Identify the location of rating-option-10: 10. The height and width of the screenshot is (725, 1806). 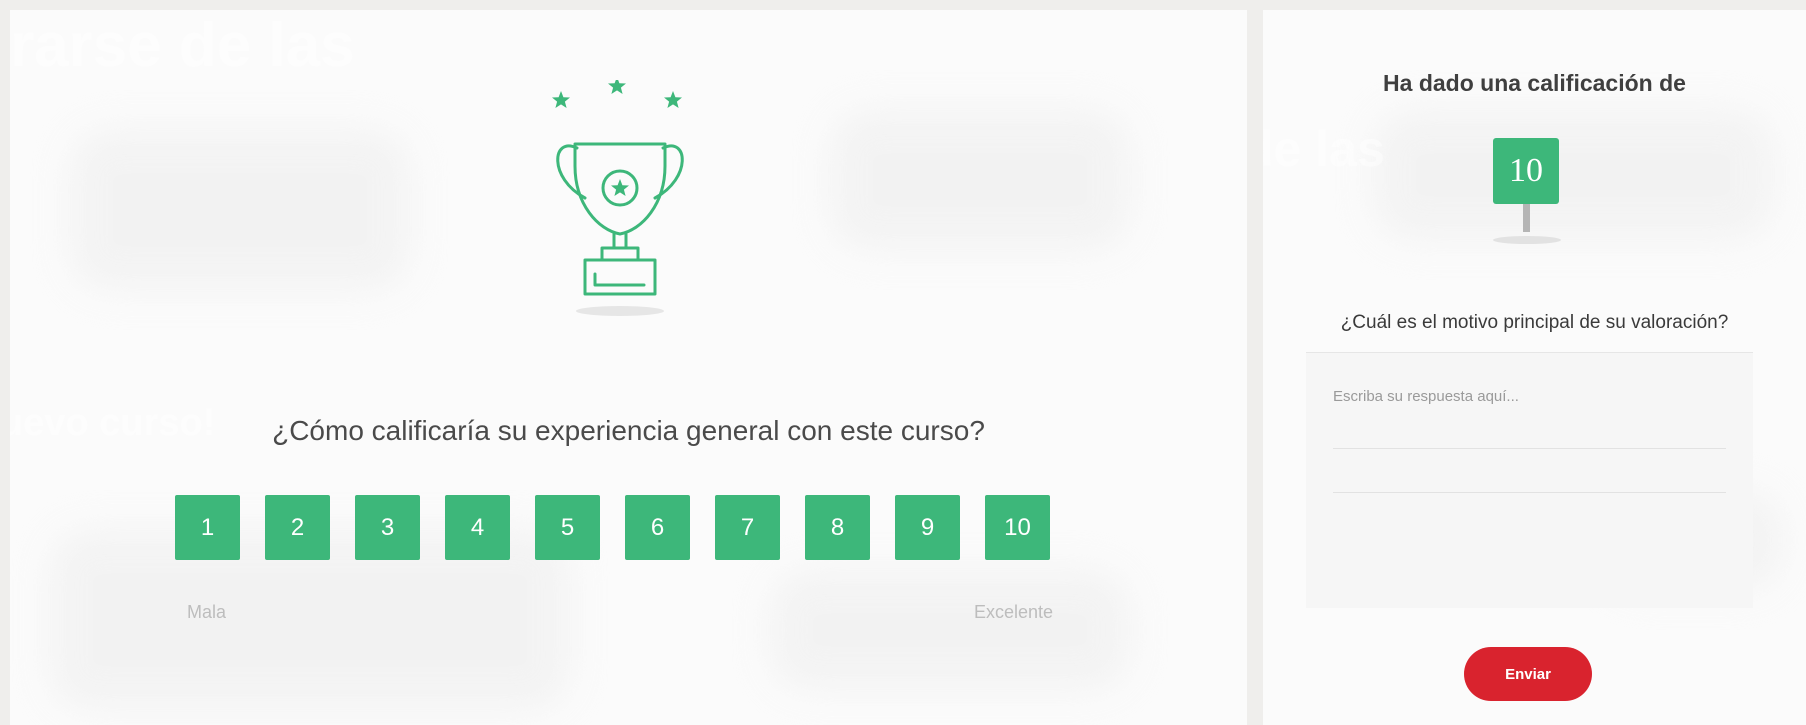
(1017, 527).